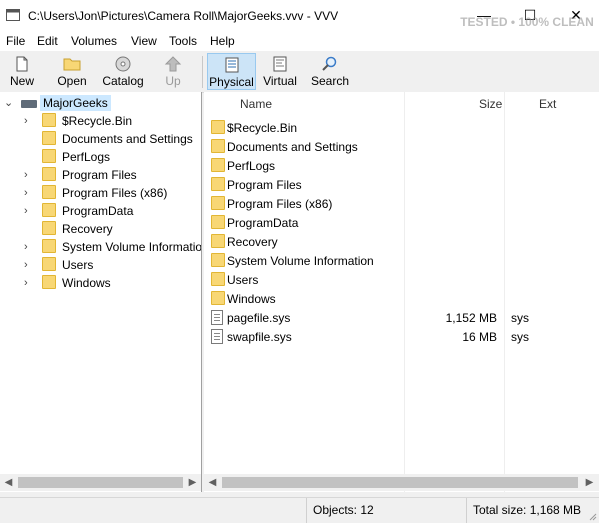 The width and height of the screenshot is (599, 523). I want to click on status-total-size: Total size: 1,168 MB, so click(532, 510).